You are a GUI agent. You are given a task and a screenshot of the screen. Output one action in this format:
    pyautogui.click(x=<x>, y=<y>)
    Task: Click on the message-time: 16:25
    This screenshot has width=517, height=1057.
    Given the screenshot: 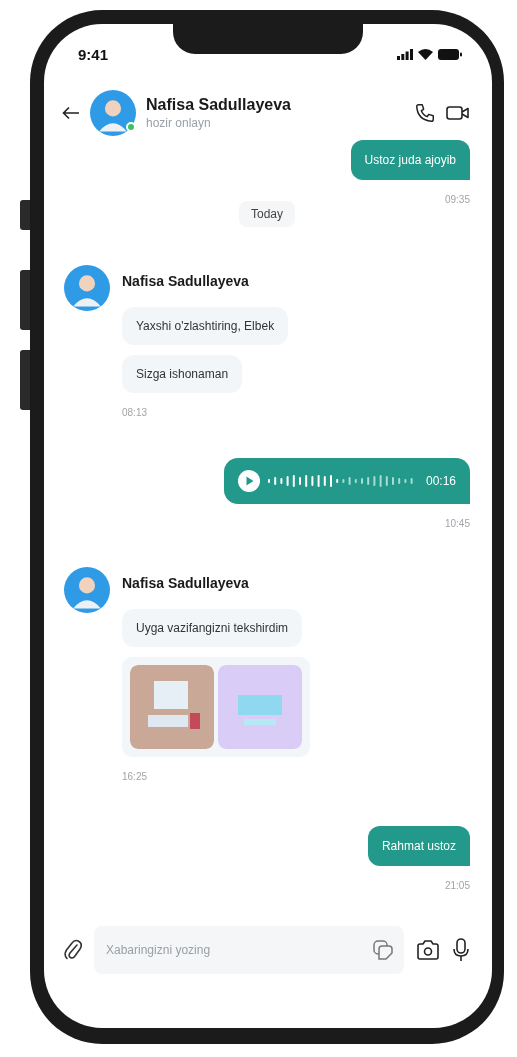 What is the action you would take?
    pyautogui.click(x=135, y=776)
    